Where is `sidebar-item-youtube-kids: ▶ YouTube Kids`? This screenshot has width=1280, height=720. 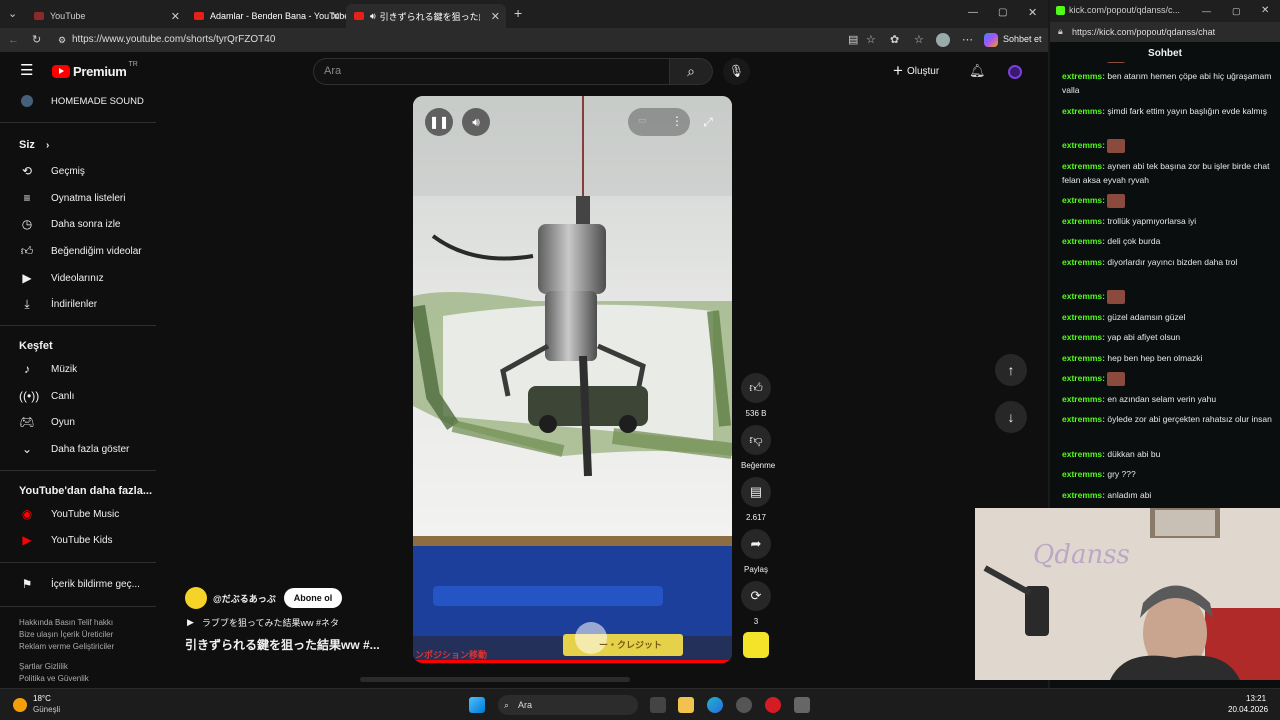 sidebar-item-youtube-kids: ▶ YouTube Kids is located at coordinates (78, 540).